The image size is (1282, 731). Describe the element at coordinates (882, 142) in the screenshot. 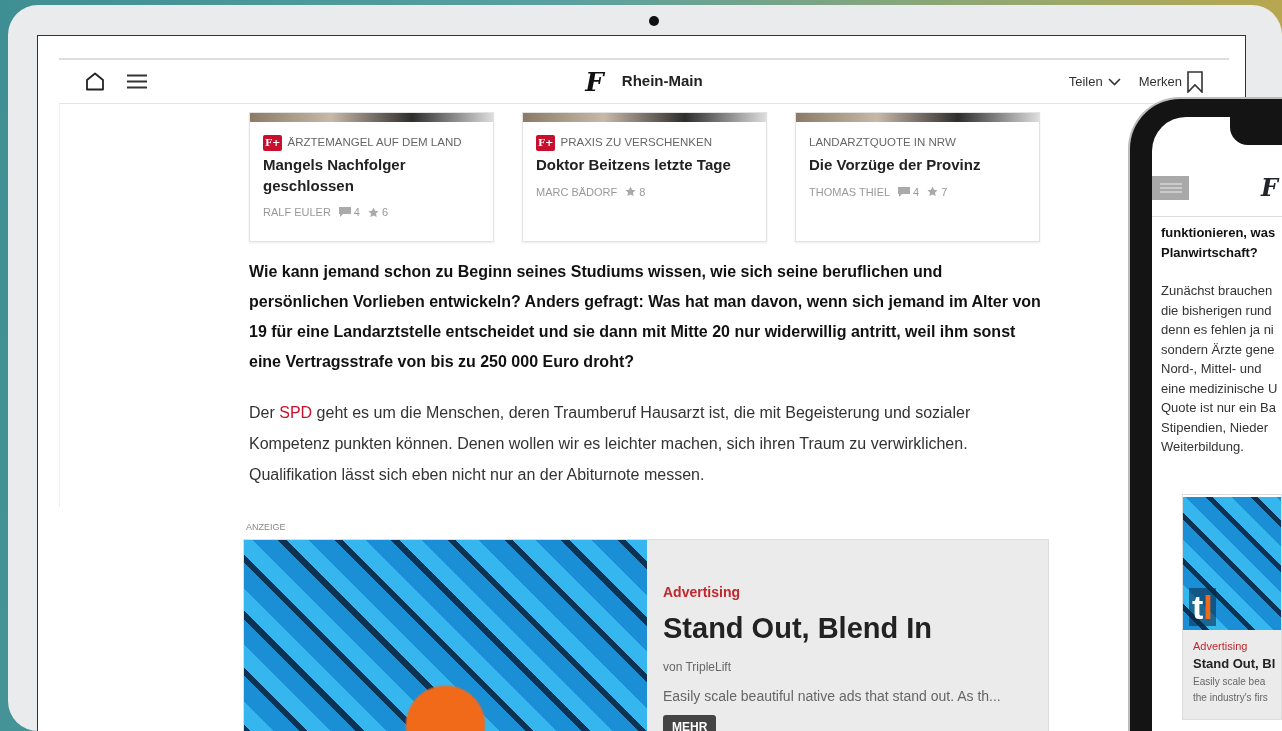

I see `teaser-kicker: LANDARZTQUOTE IN NRW` at that location.